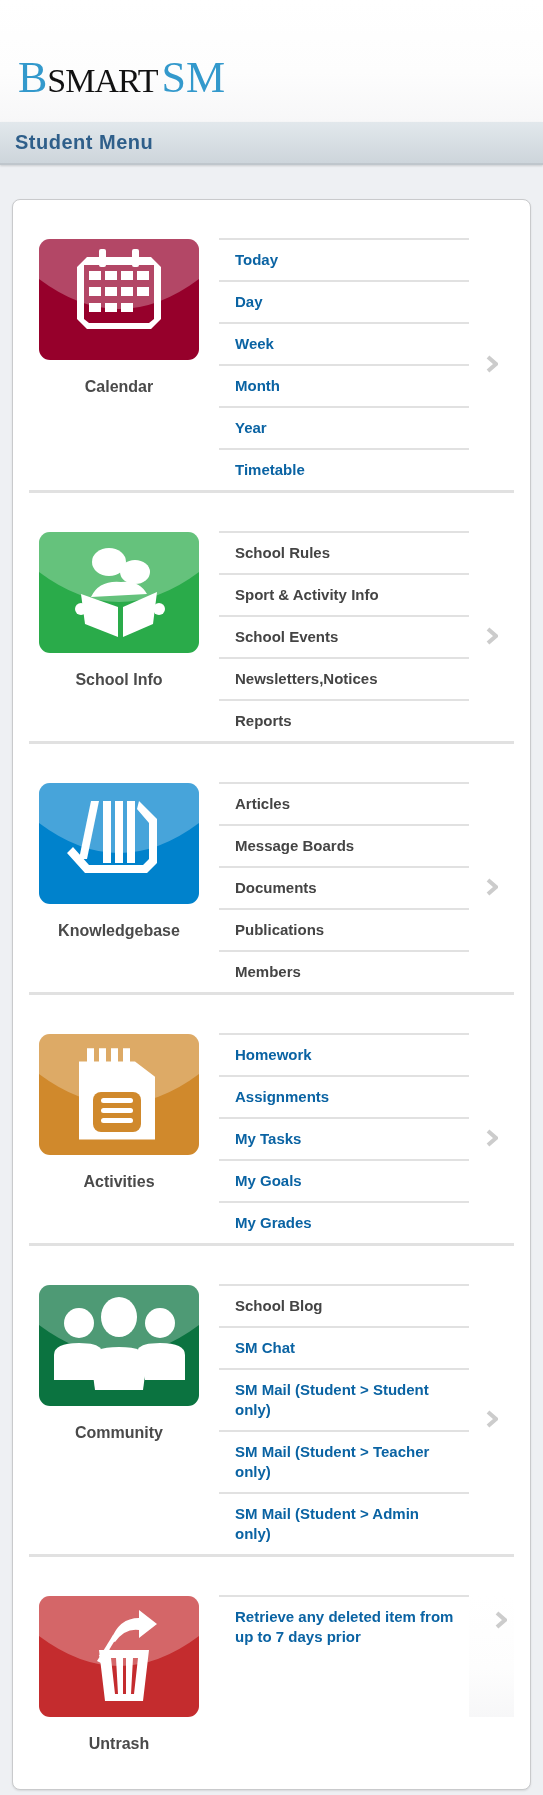 The image size is (543, 1795). I want to click on menu-link: SM Chat, so click(344, 1347).